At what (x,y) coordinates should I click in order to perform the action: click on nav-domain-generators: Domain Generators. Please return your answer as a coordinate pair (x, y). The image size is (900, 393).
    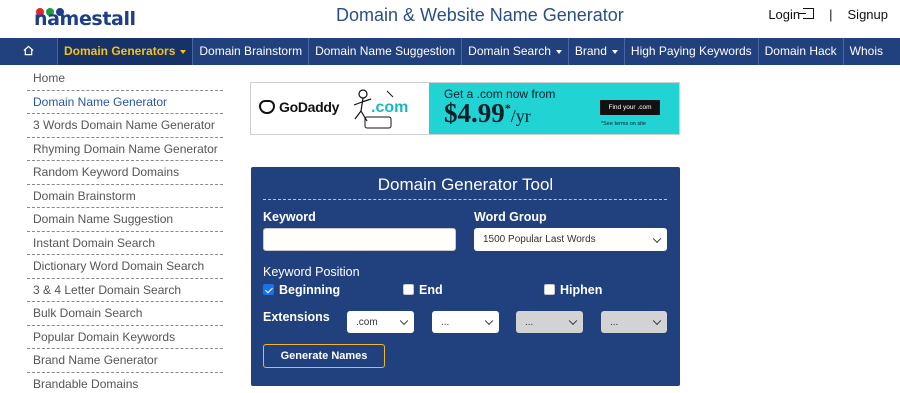
    Looking at the image, I should click on (126, 51).